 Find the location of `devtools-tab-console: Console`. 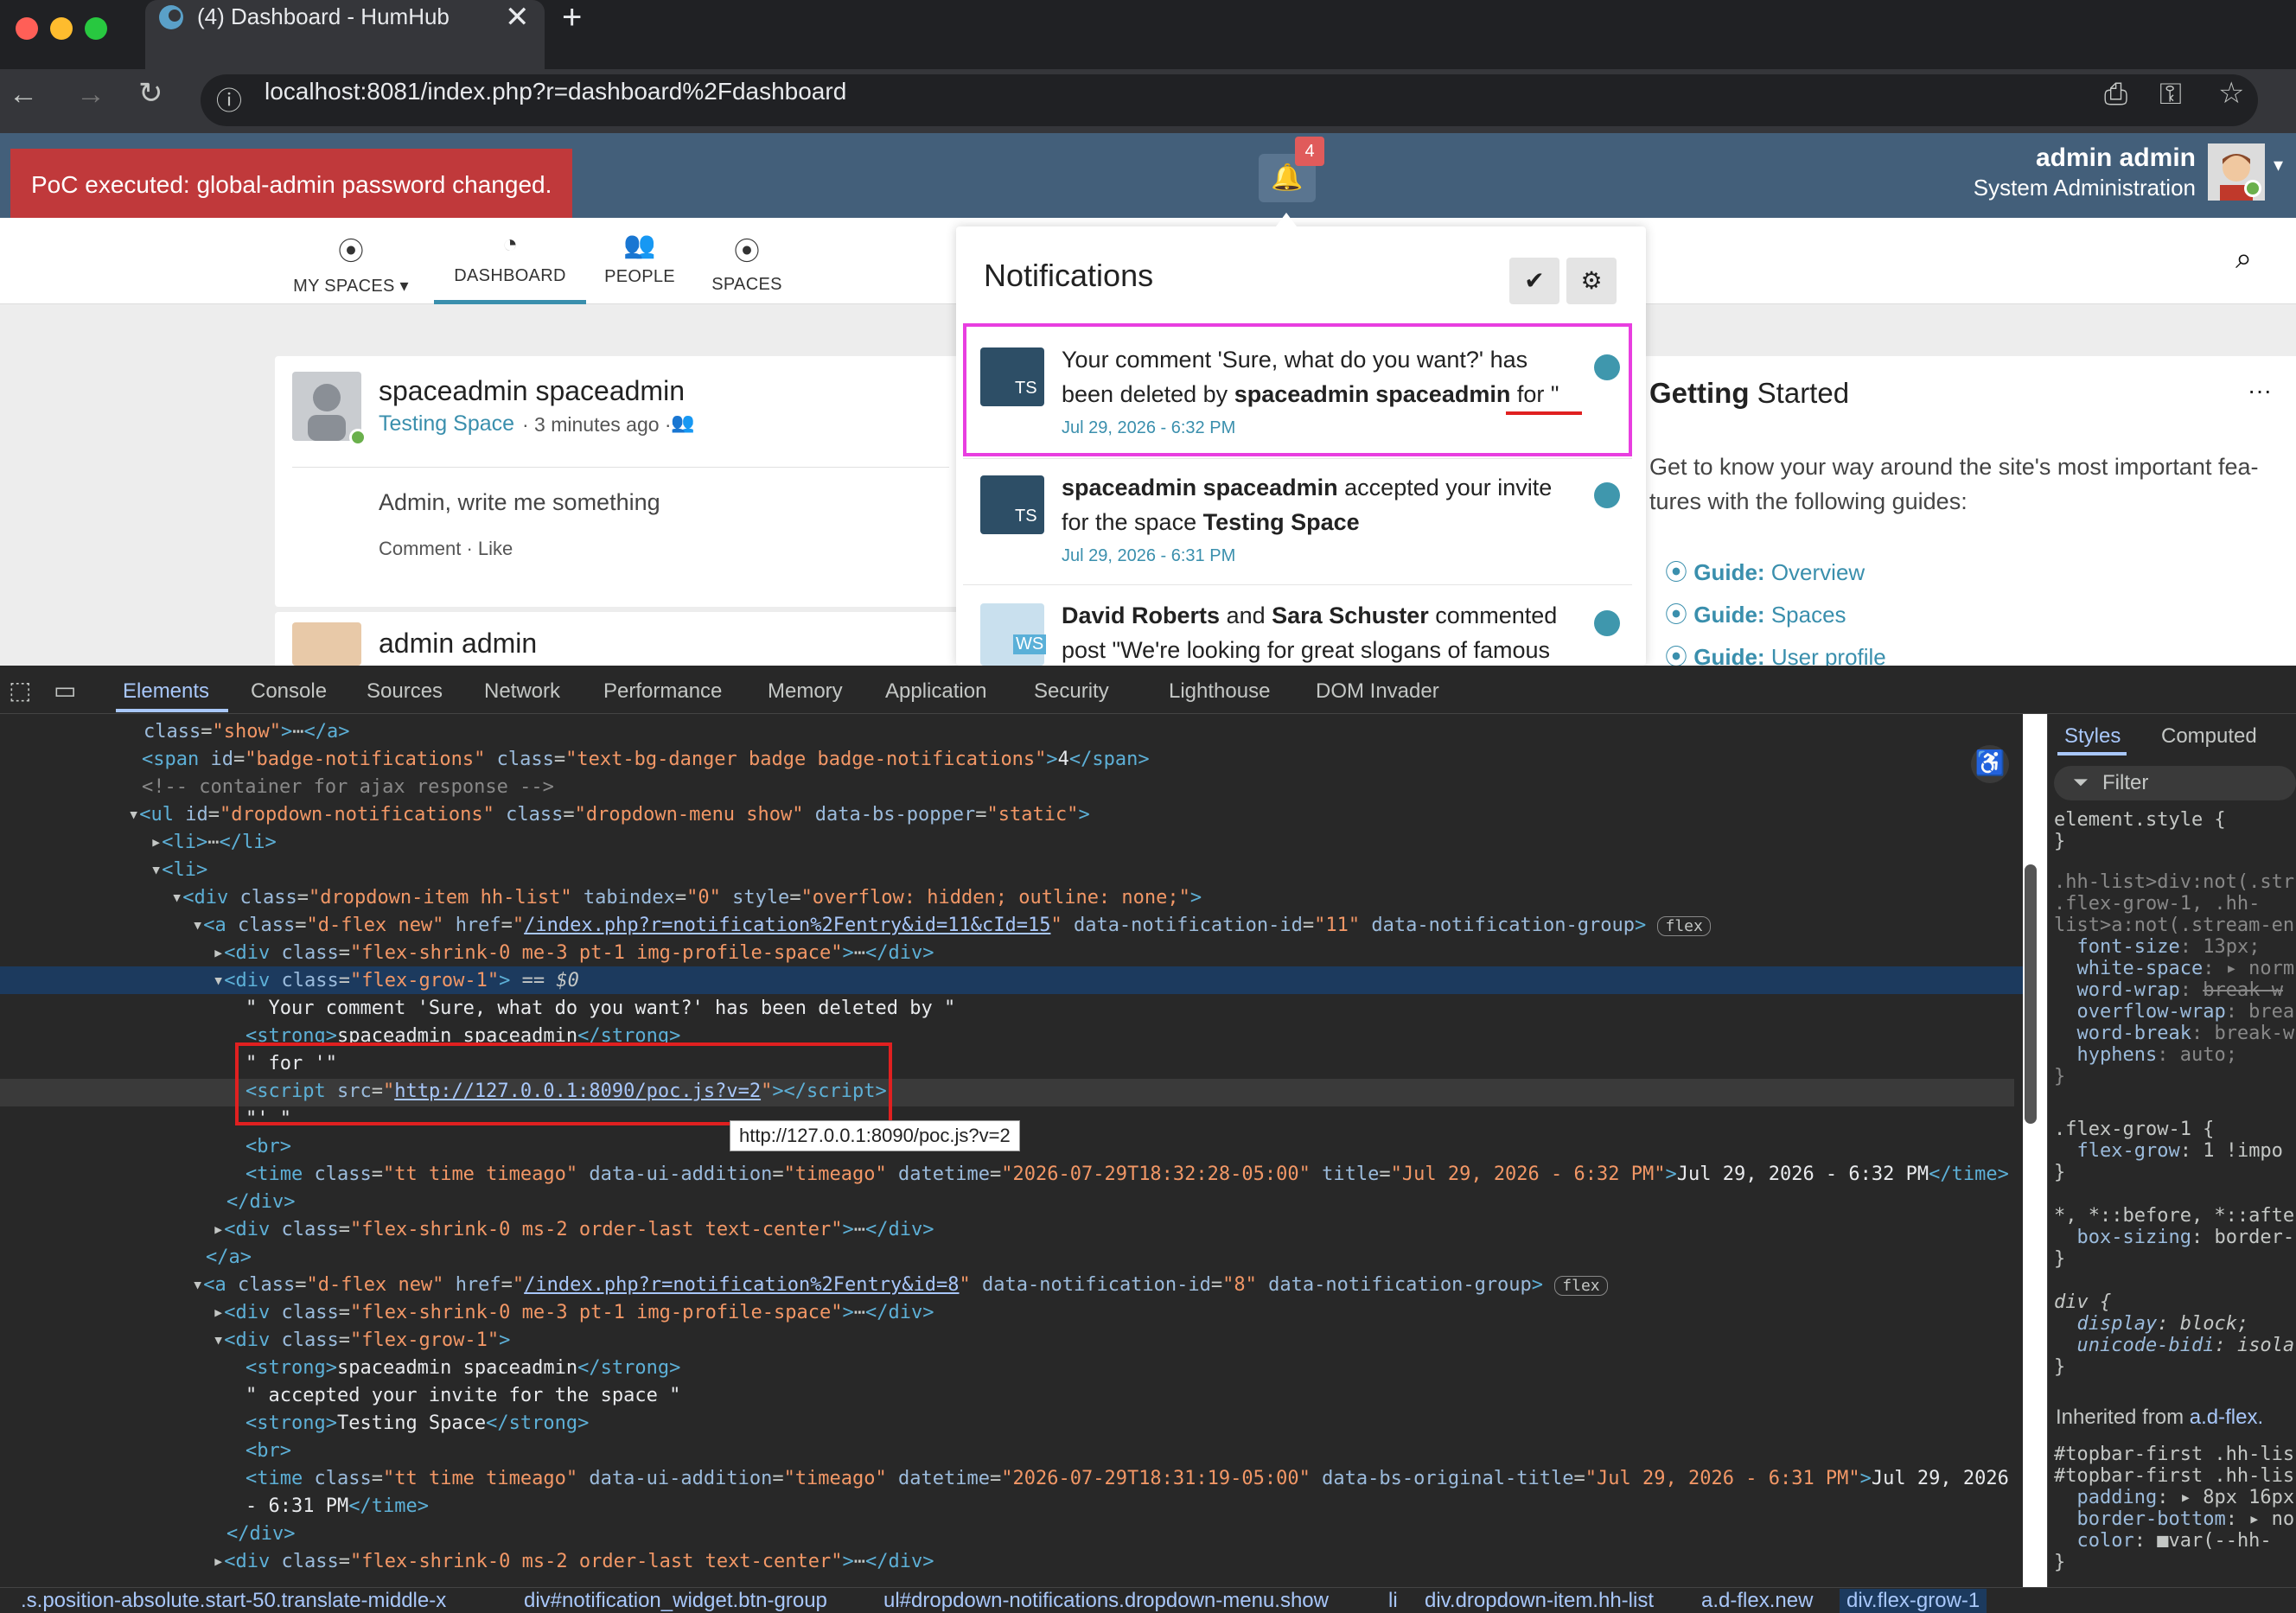

devtools-tab-console: Console is located at coordinates (289, 691).